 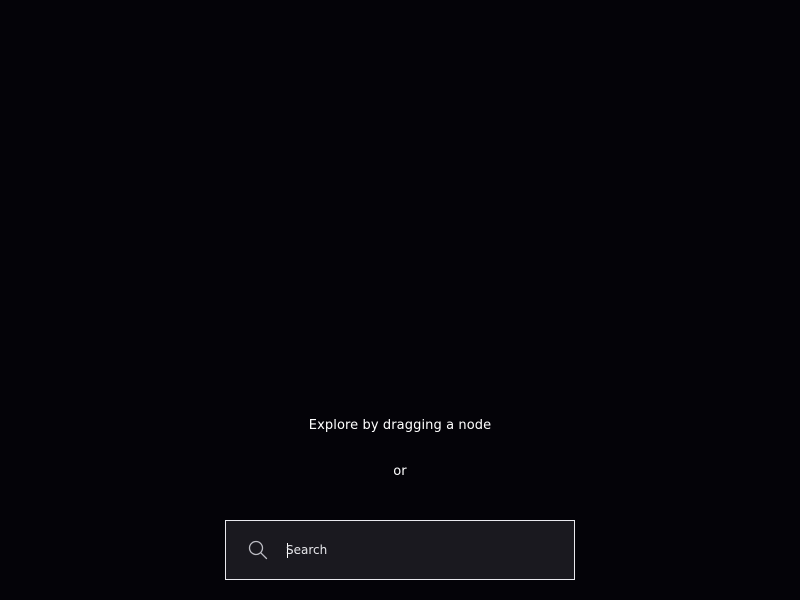 I want to click on search-box, so click(x=400, y=550).